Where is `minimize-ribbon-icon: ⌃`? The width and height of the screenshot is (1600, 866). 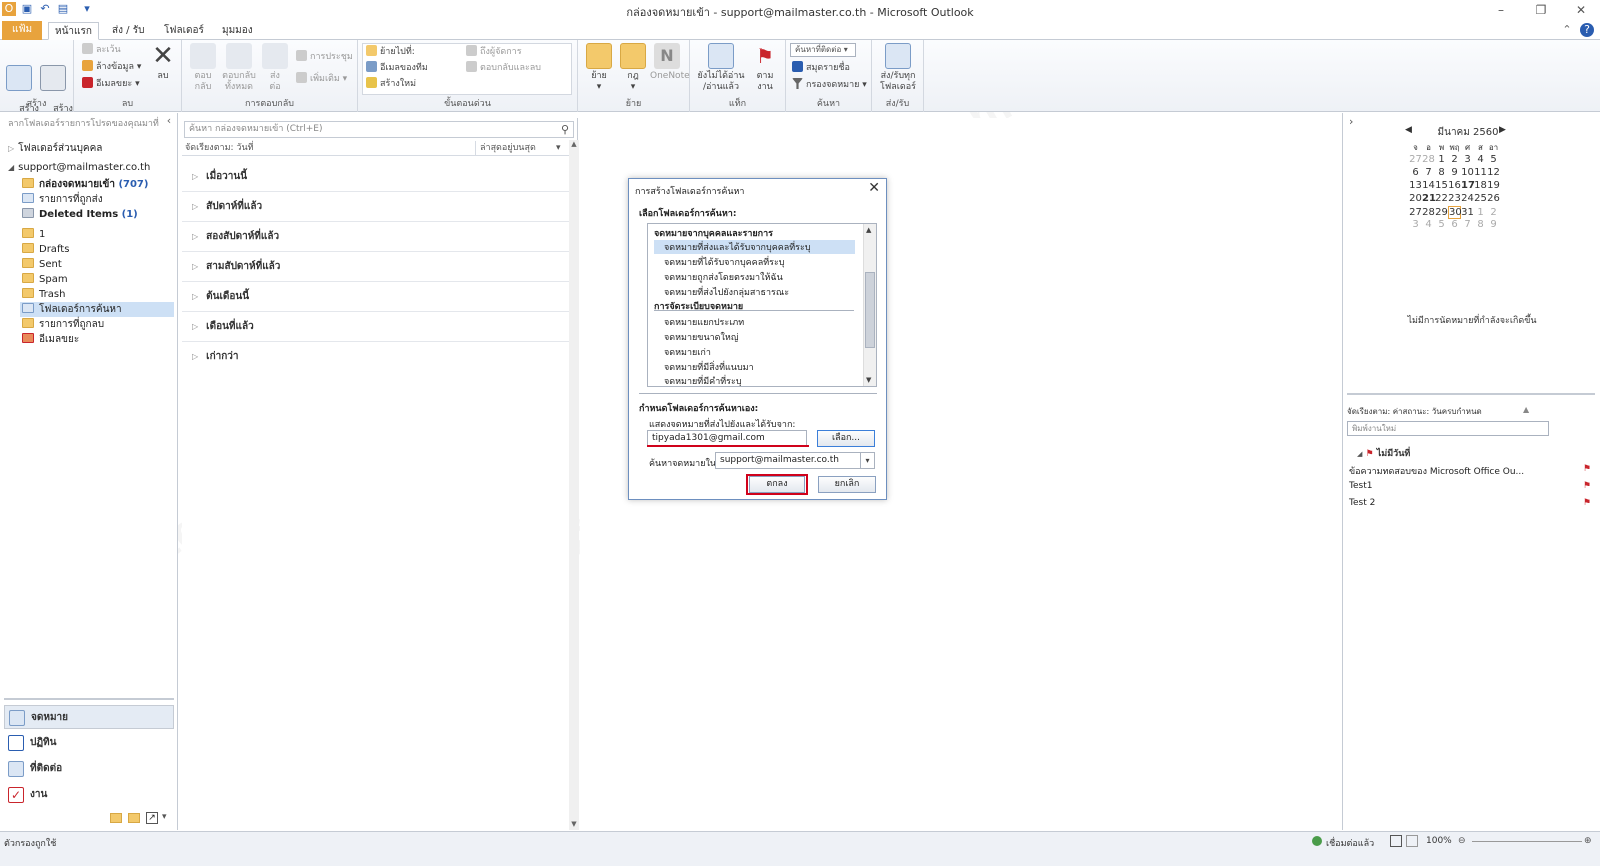
minimize-ribbon-icon: ⌃ is located at coordinates (1567, 30).